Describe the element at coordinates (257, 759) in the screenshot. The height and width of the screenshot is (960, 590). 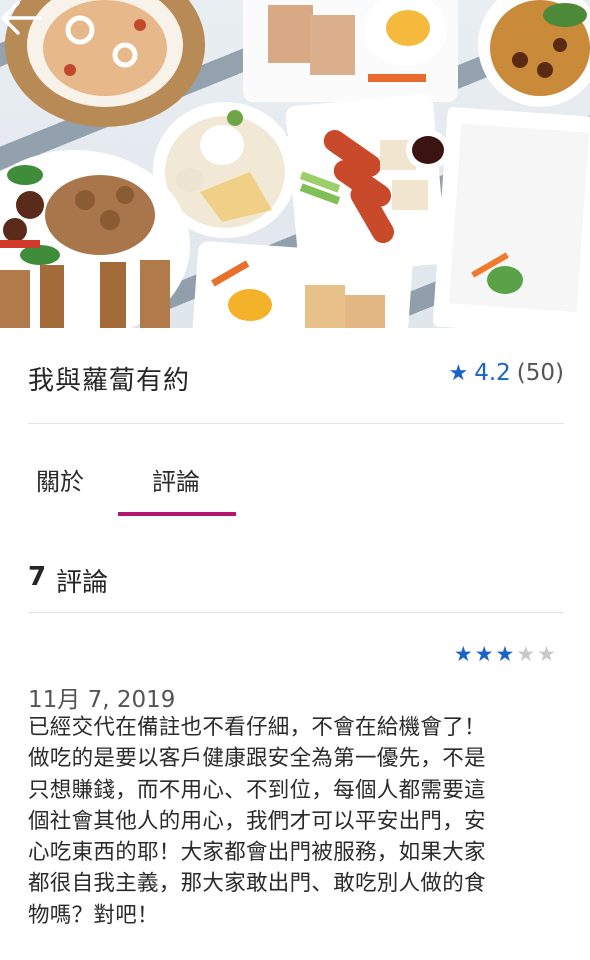
I see `review-text-line: 做吃的是要以客戶健康跟安全為第一優先，不是` at that location.